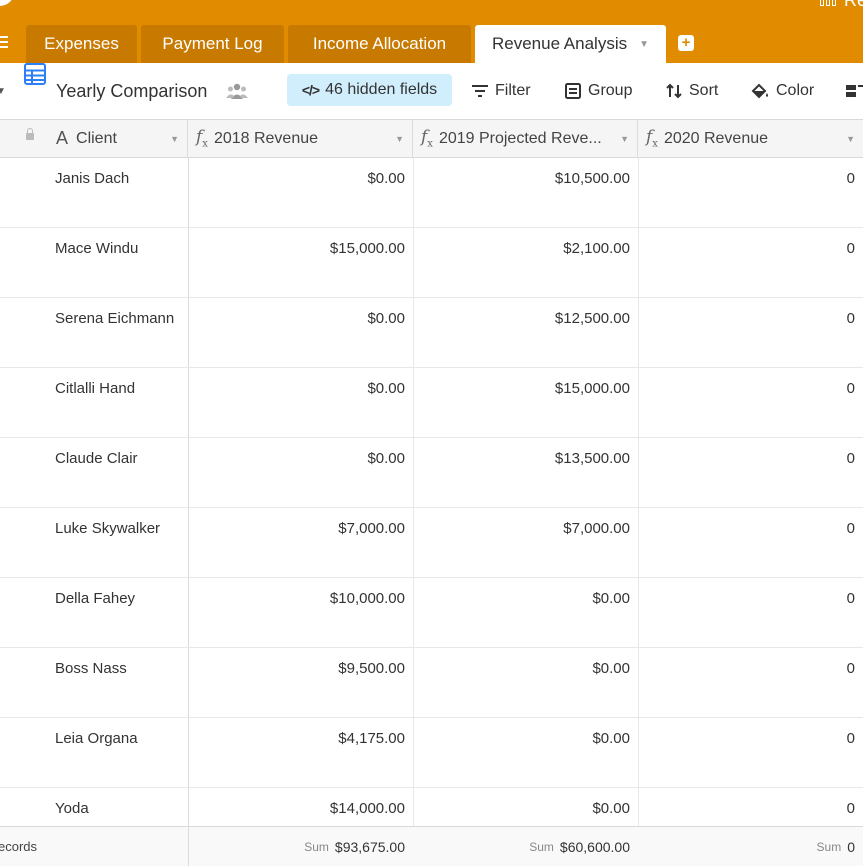 The image size is (863, 866). I want to click on apps-icon, so click(827, 3).